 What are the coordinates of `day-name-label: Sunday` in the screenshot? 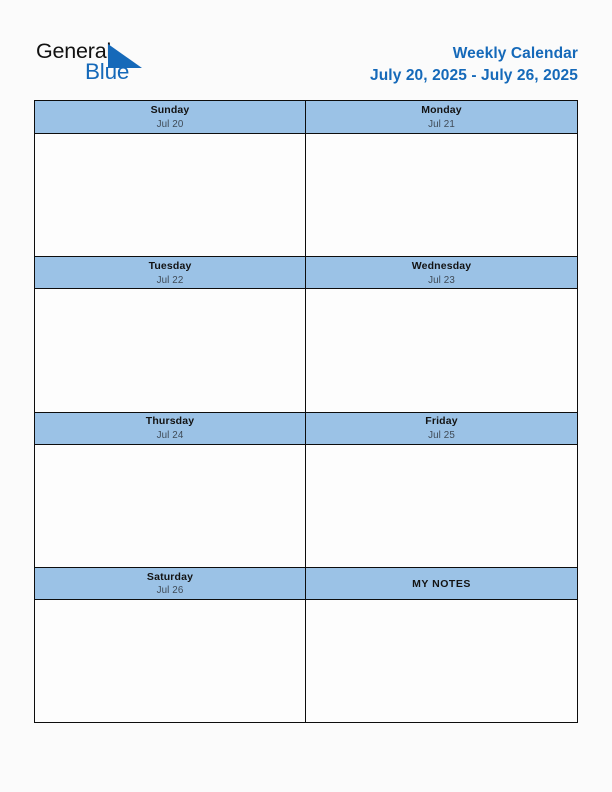 It's located at (170, 110).